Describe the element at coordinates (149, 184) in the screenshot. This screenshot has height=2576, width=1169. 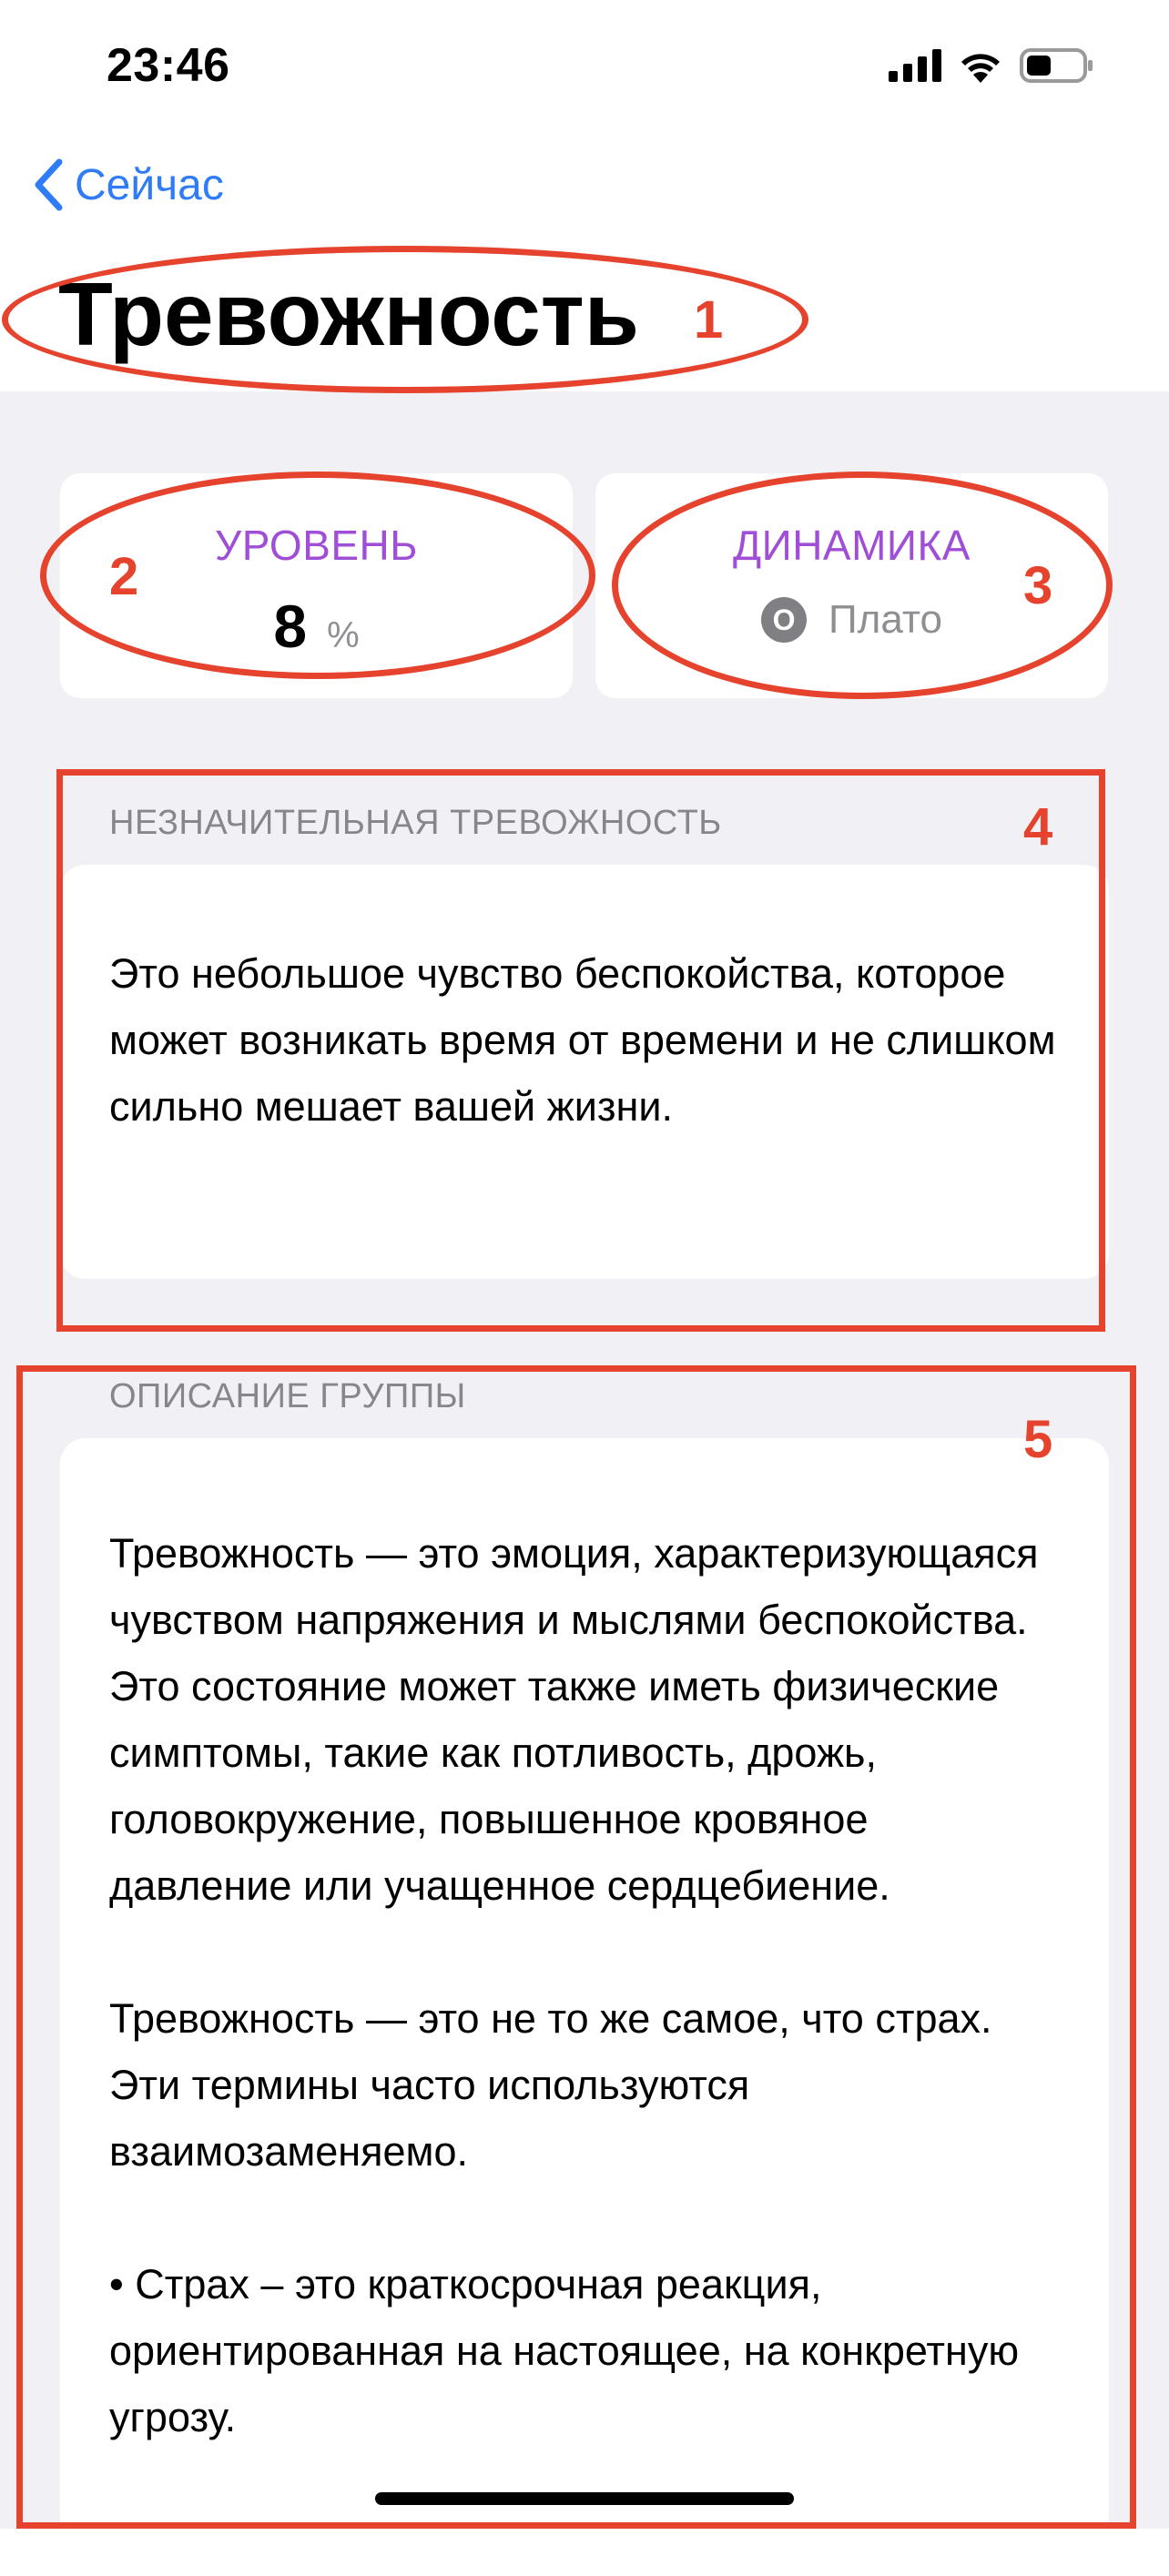
I see `back-label: Сейчас` at that location.